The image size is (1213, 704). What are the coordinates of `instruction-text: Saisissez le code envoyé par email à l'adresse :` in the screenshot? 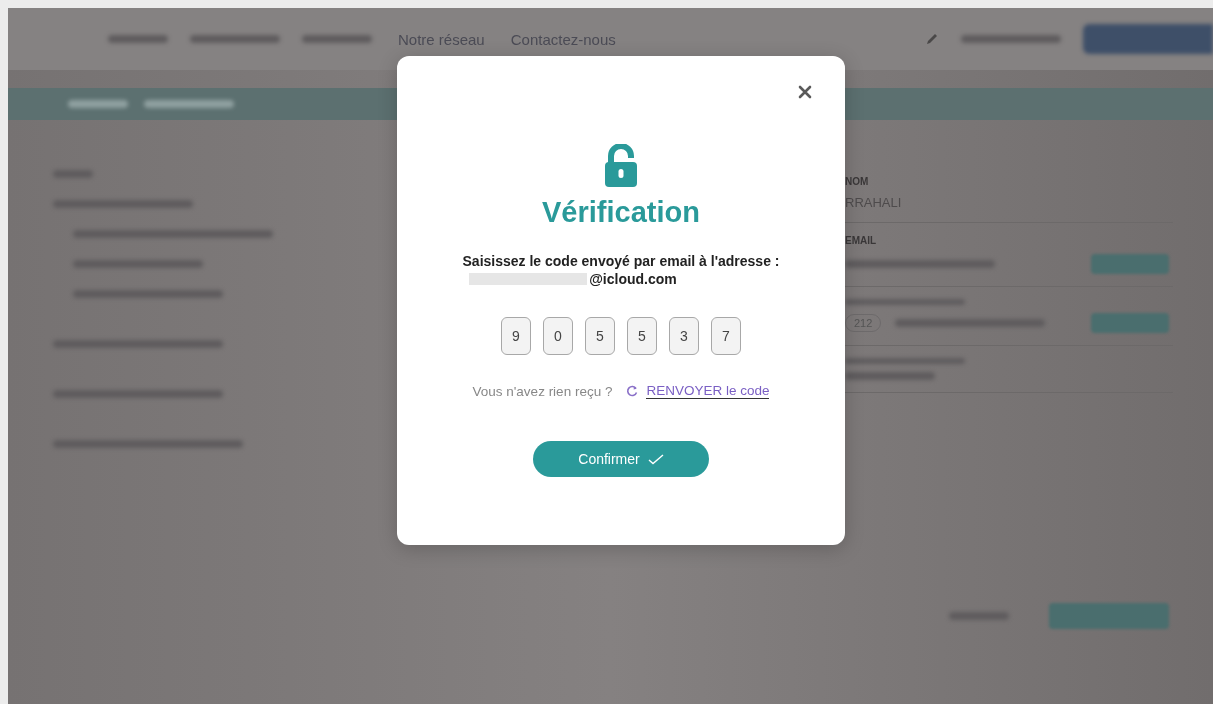 It's located at (621, 261).